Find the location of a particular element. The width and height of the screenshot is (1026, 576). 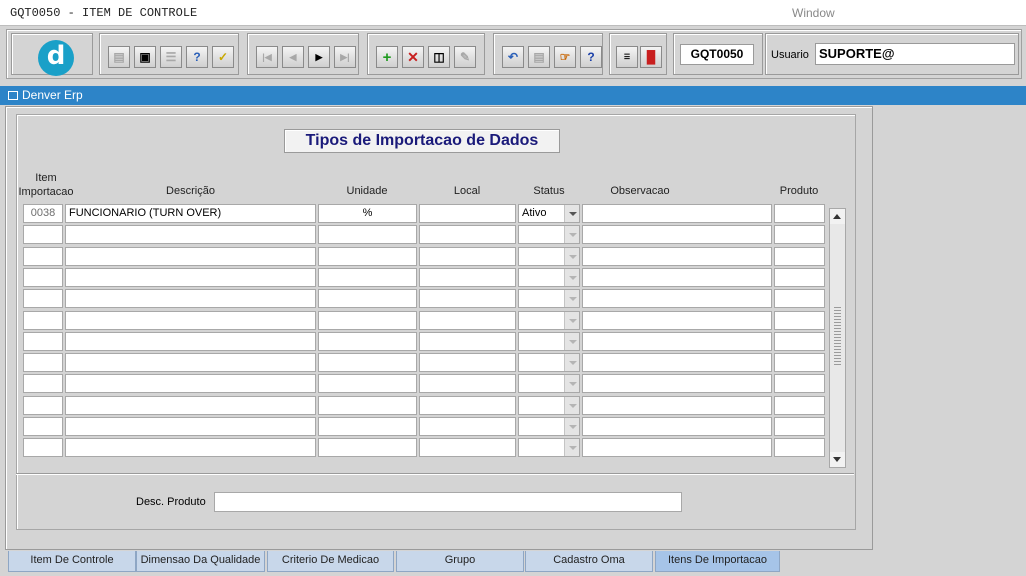

zoom-icon: ☞ is located at coordinates (565, 57).